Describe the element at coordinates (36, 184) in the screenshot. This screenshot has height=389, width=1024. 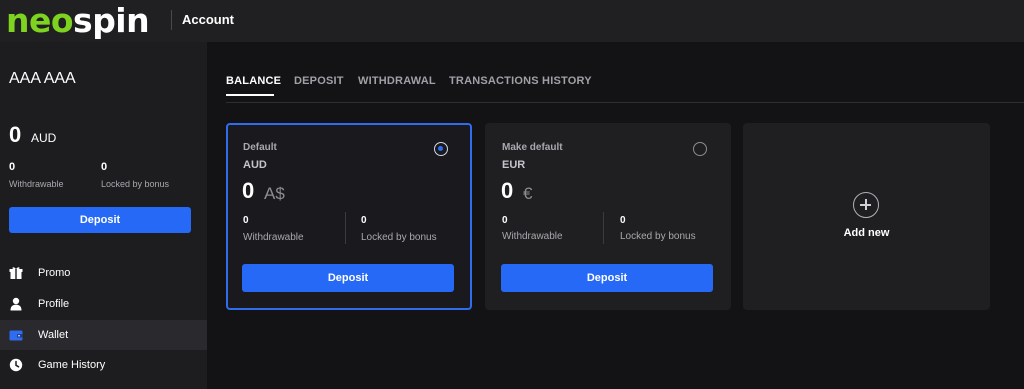
I see `sidebar-withdrawable-label: Withdrawable` at that location.